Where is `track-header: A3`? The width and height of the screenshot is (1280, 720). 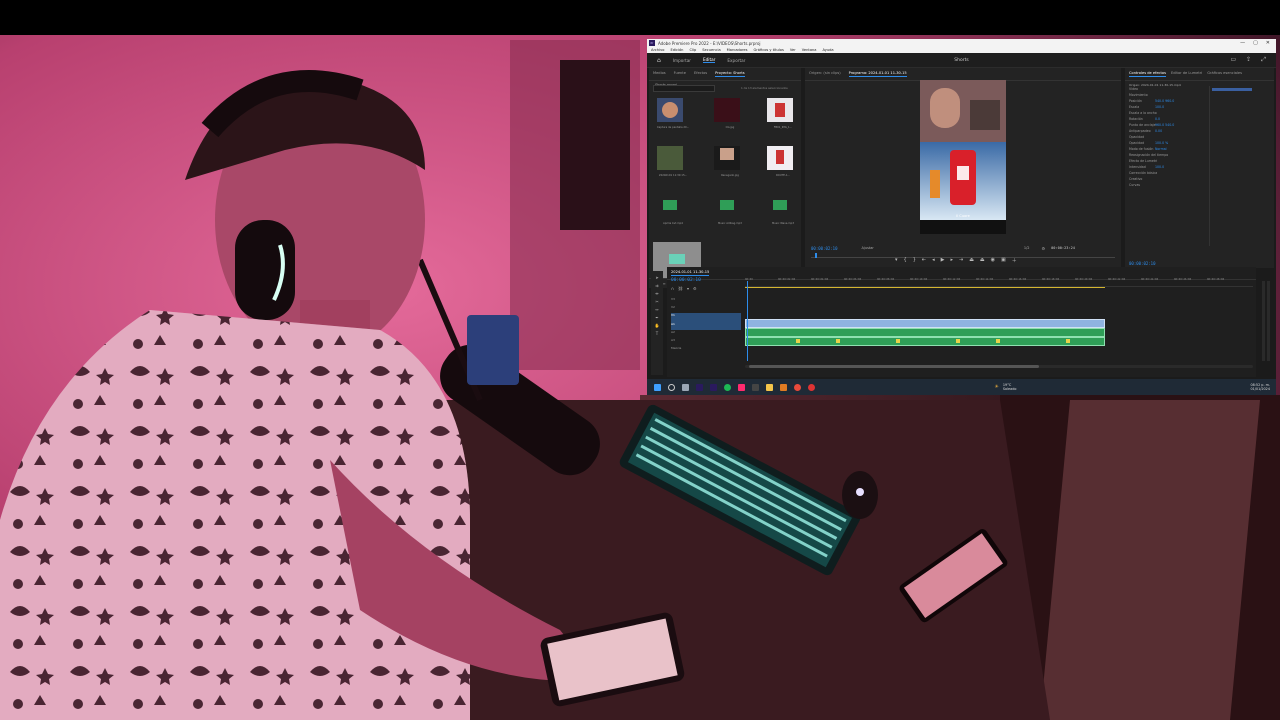
track-header: A3 is located at coordinates (706, 342).